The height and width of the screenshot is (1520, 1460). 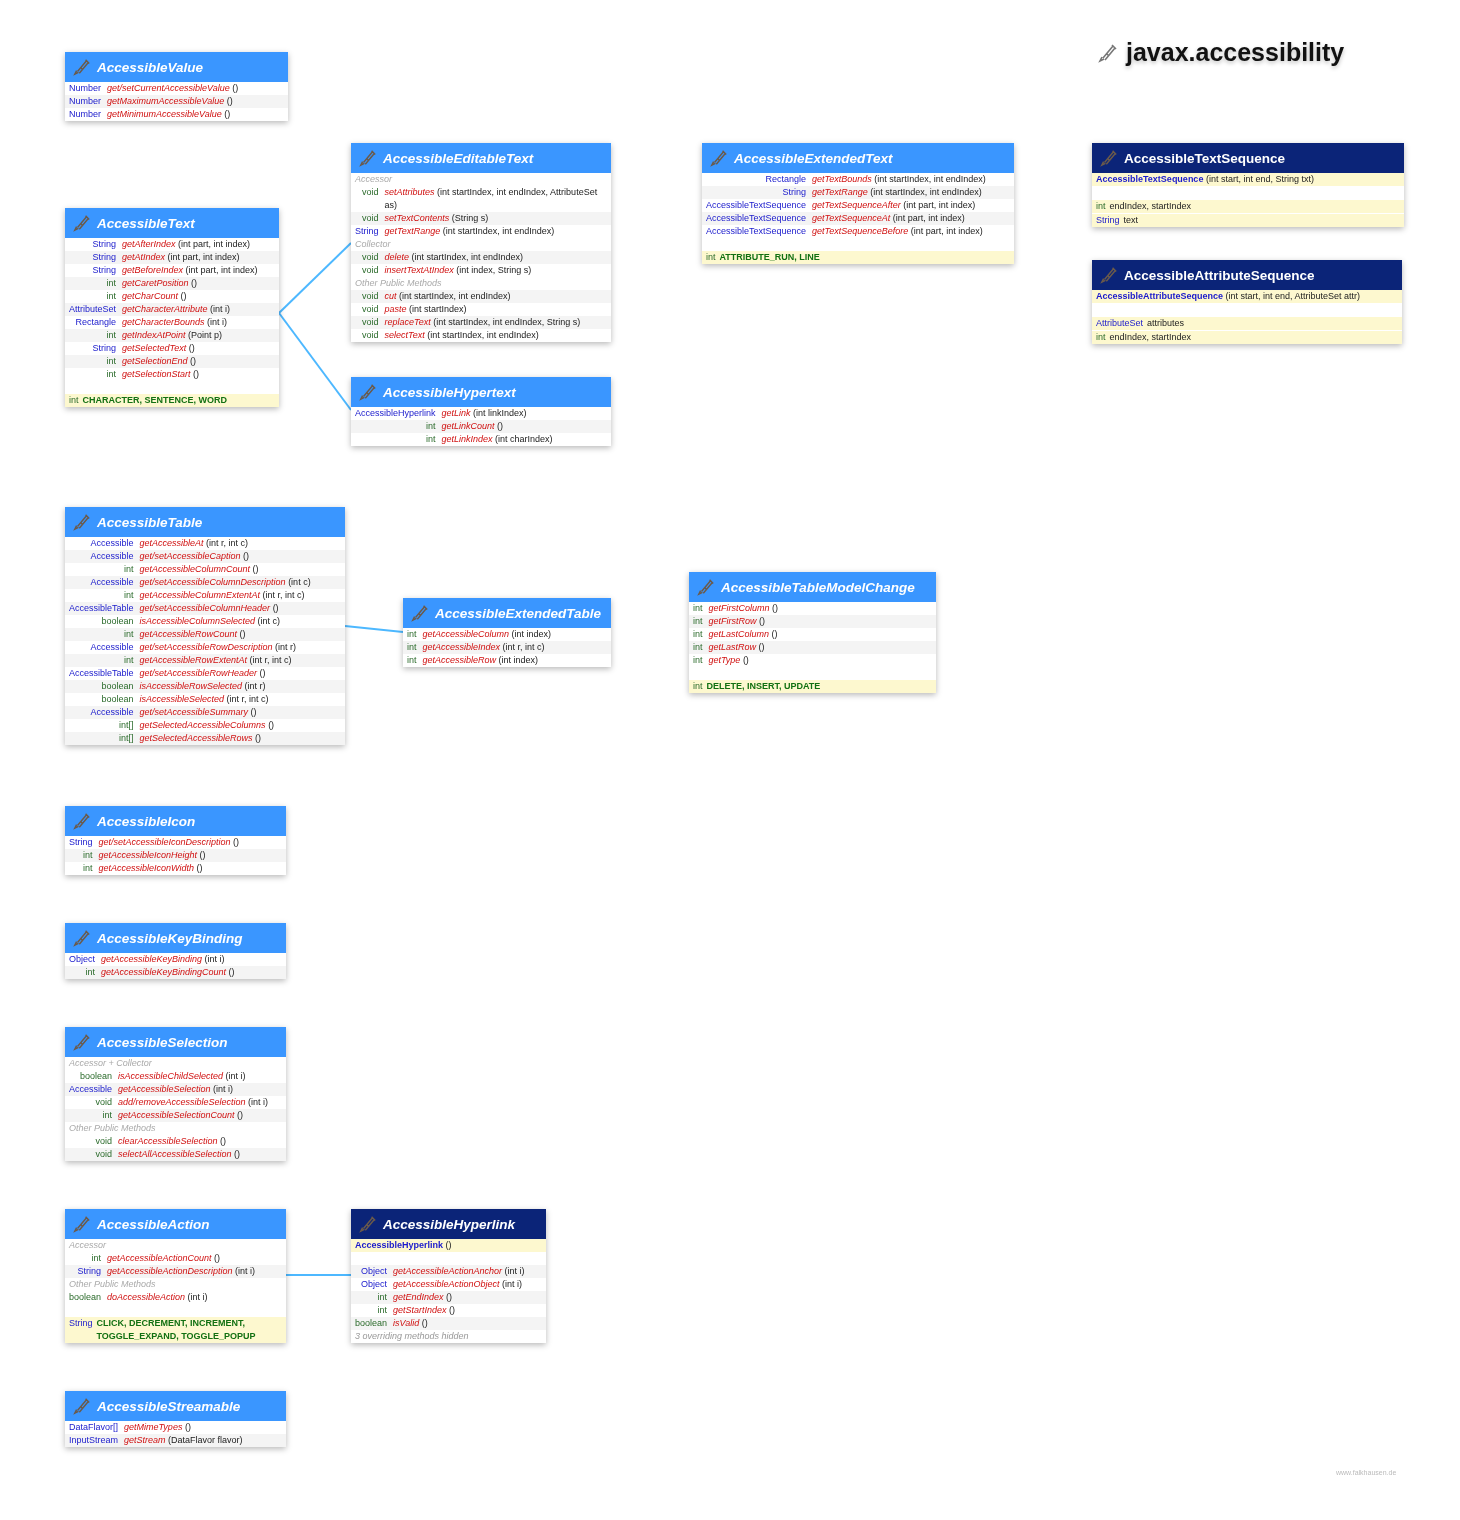 I want to click on method-signature: getTextBounds (int startIndex, int endIndex), so click(x=899, y=179).